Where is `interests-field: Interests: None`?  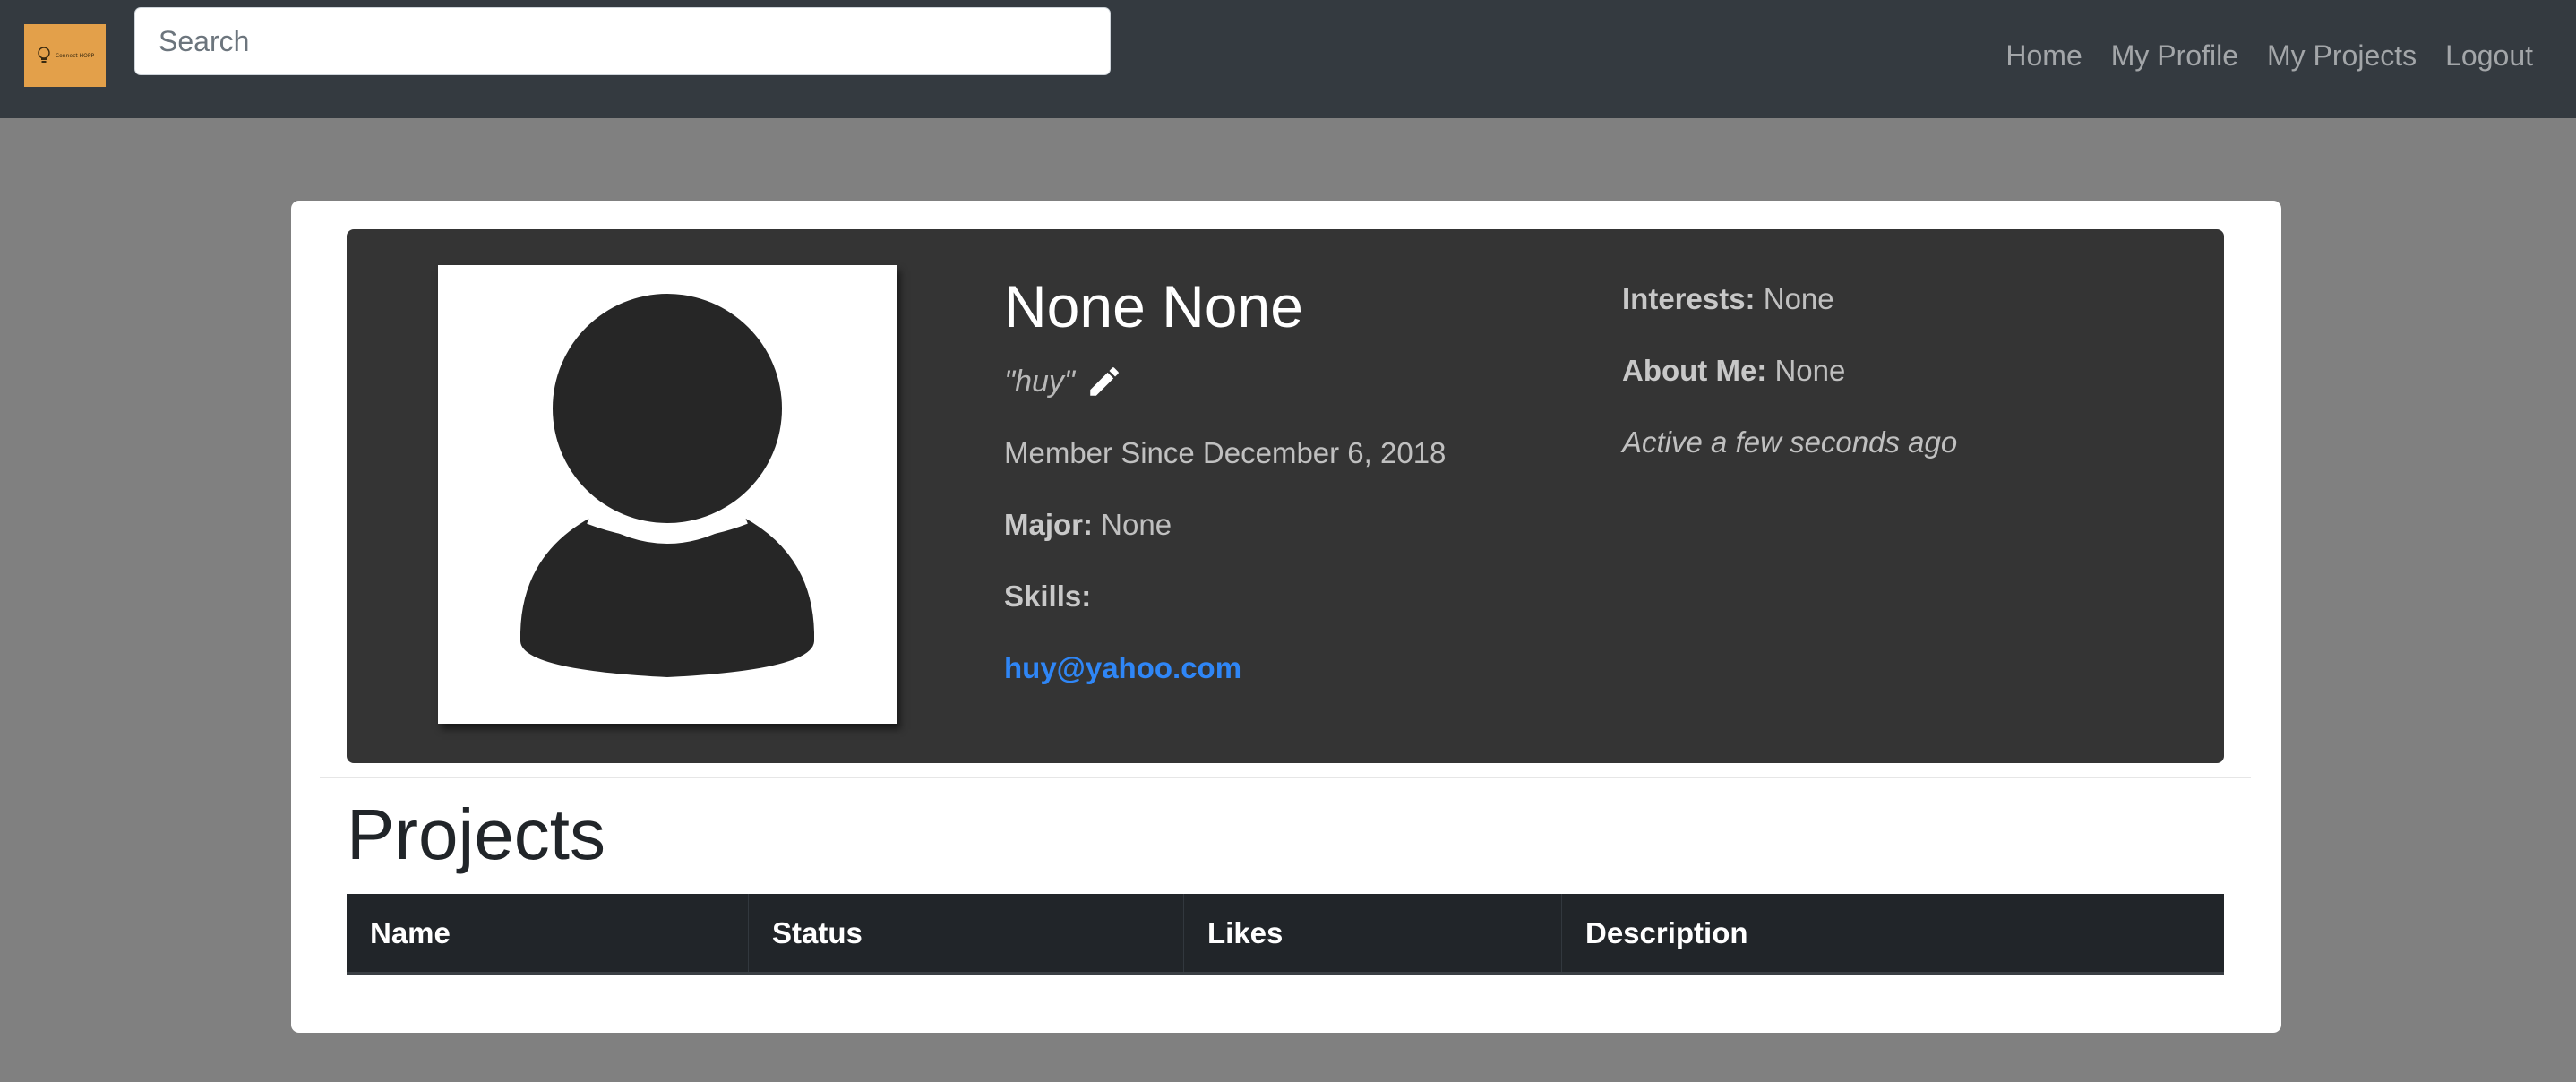 interests-field: Interests: None is located at coordinates (1728, 299).